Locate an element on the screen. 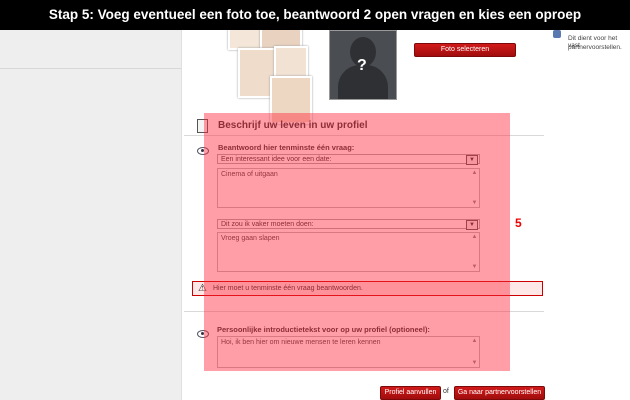 The height and width of the screenshot is (400, 630). step-number: 5 is located at coordinates (518, 223).